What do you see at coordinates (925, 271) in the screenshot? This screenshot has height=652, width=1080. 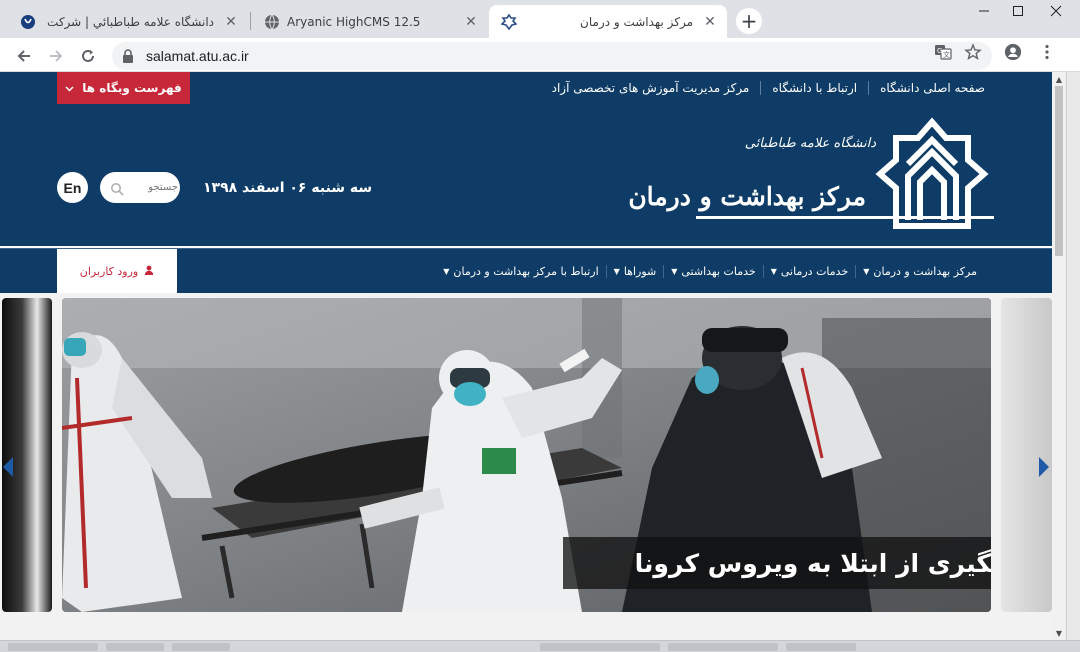 I see `nav-item-label: مرکز بهداشت و درمان` at bounding box center [925, 271].